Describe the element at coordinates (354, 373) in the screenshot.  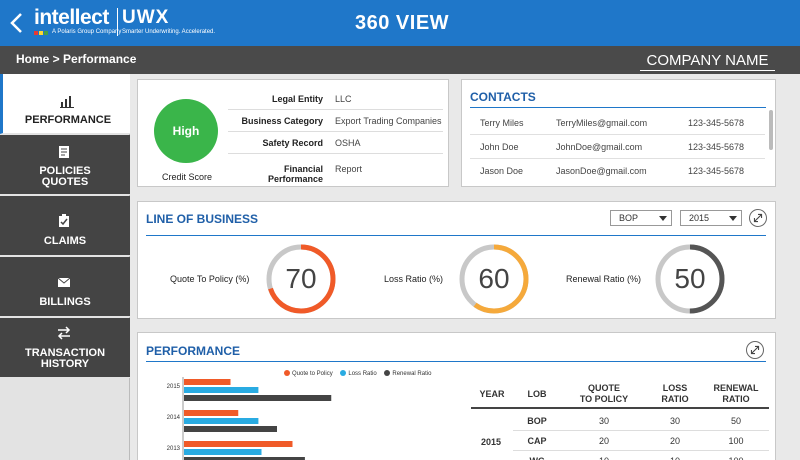
I see `chart-legend: Quote to Policy Loss Ratio Renewal Ratio` at that location.